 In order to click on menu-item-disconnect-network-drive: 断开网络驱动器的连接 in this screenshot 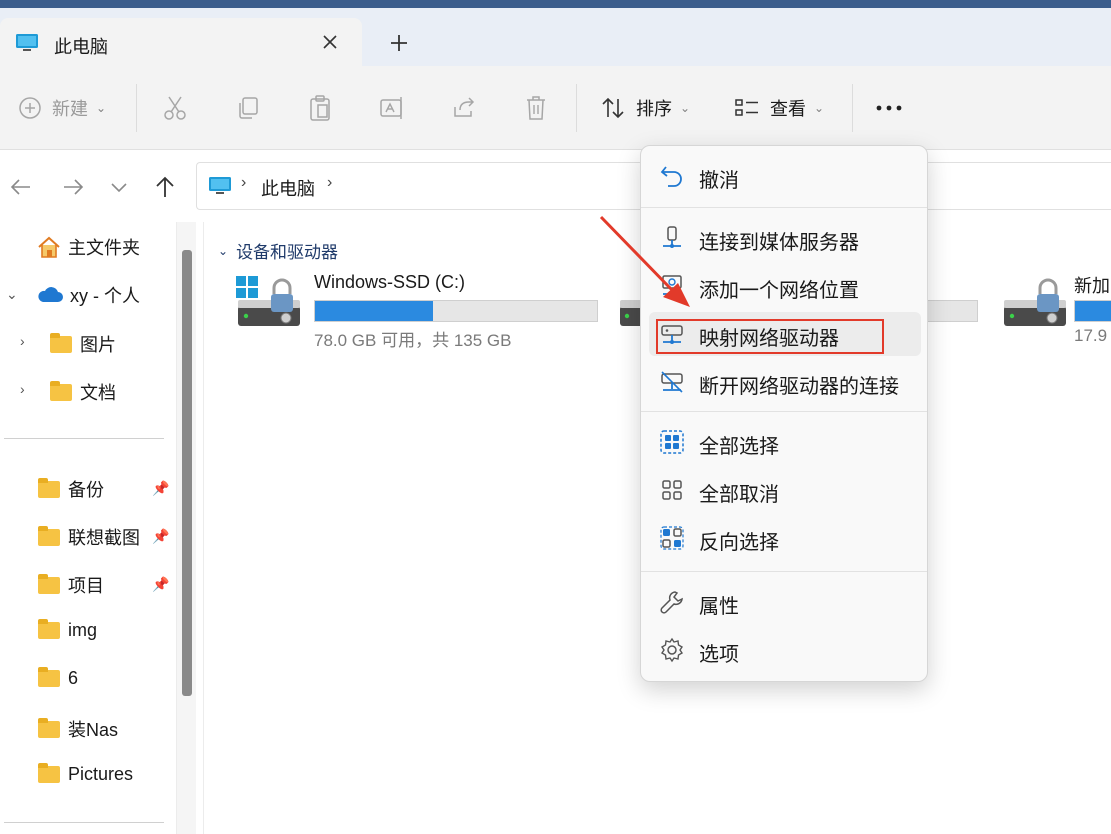, I will do `click(785, 382)`.